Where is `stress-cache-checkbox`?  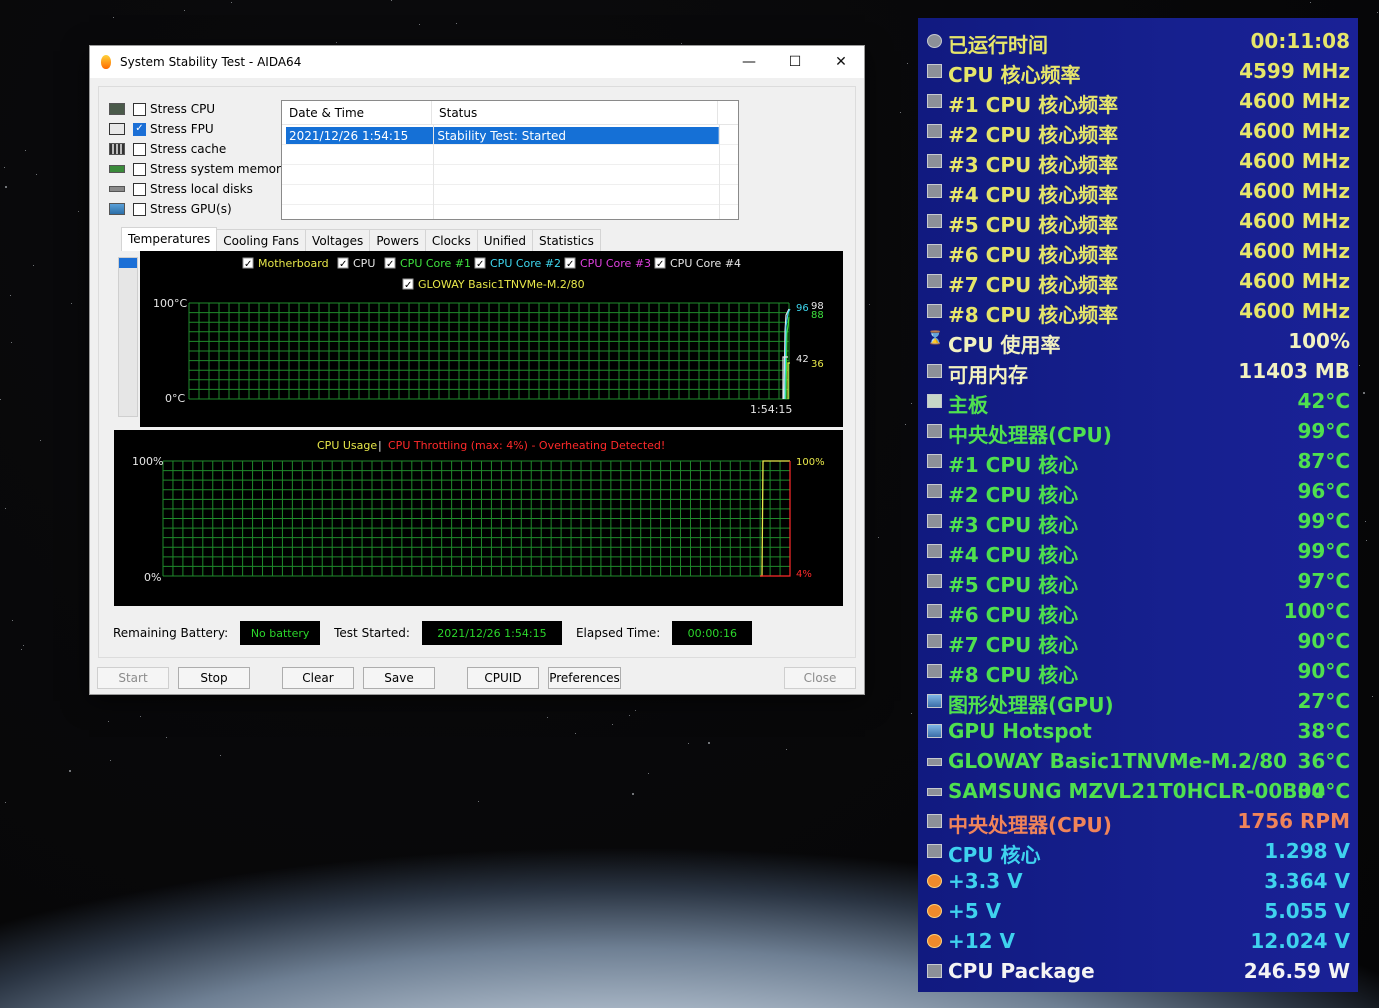
stress-cache-checkbox is located at coordinates (139, 149).